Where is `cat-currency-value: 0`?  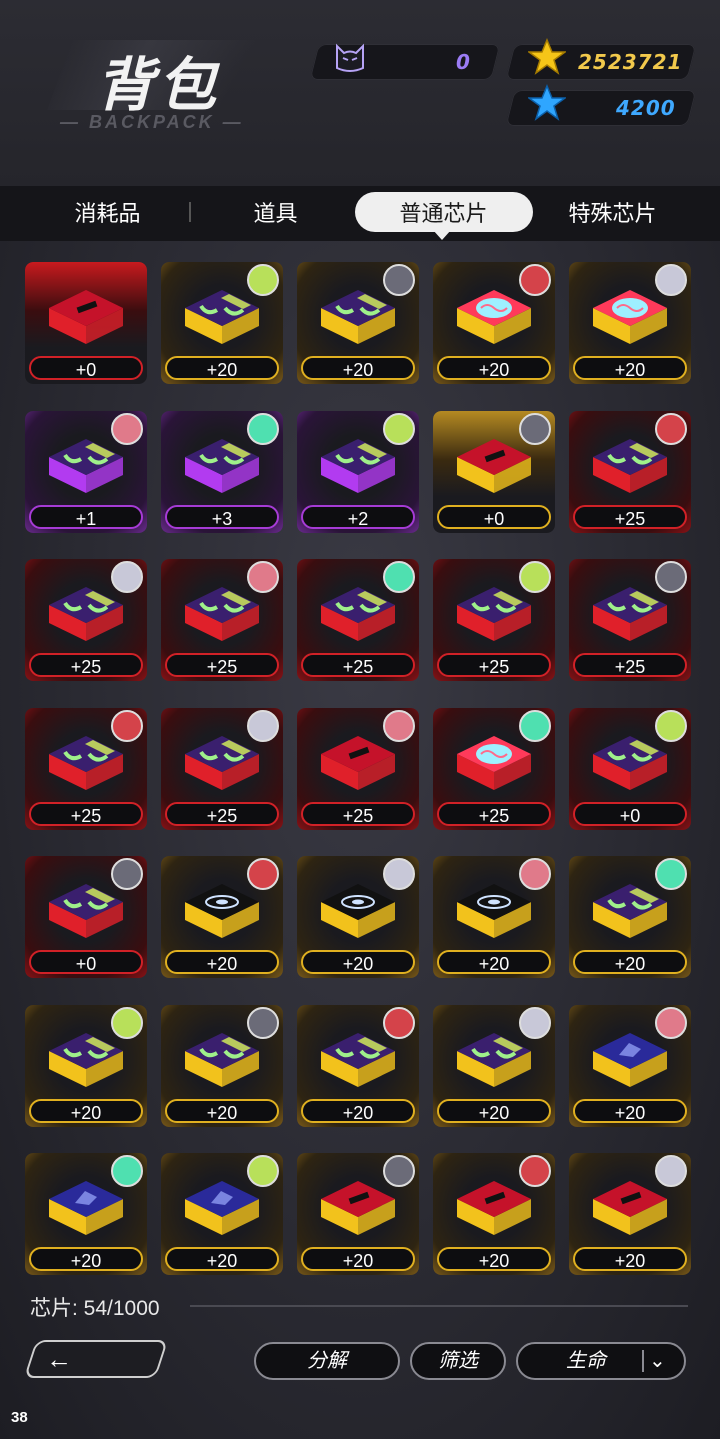
cat-currency-value: 0 is located at coordinates (463, 62).